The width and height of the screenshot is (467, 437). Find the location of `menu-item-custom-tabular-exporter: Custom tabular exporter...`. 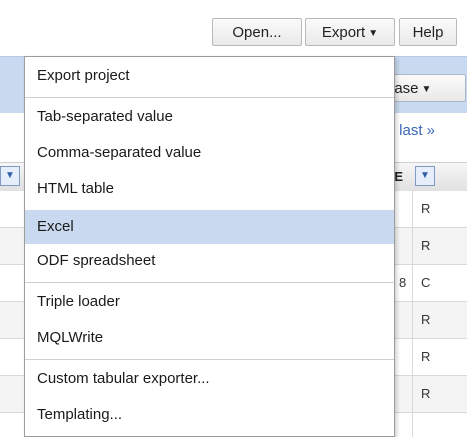

menu-item-custom-tabular-exporter: Custom tabular exporter... is located at coordinates (209, 379).